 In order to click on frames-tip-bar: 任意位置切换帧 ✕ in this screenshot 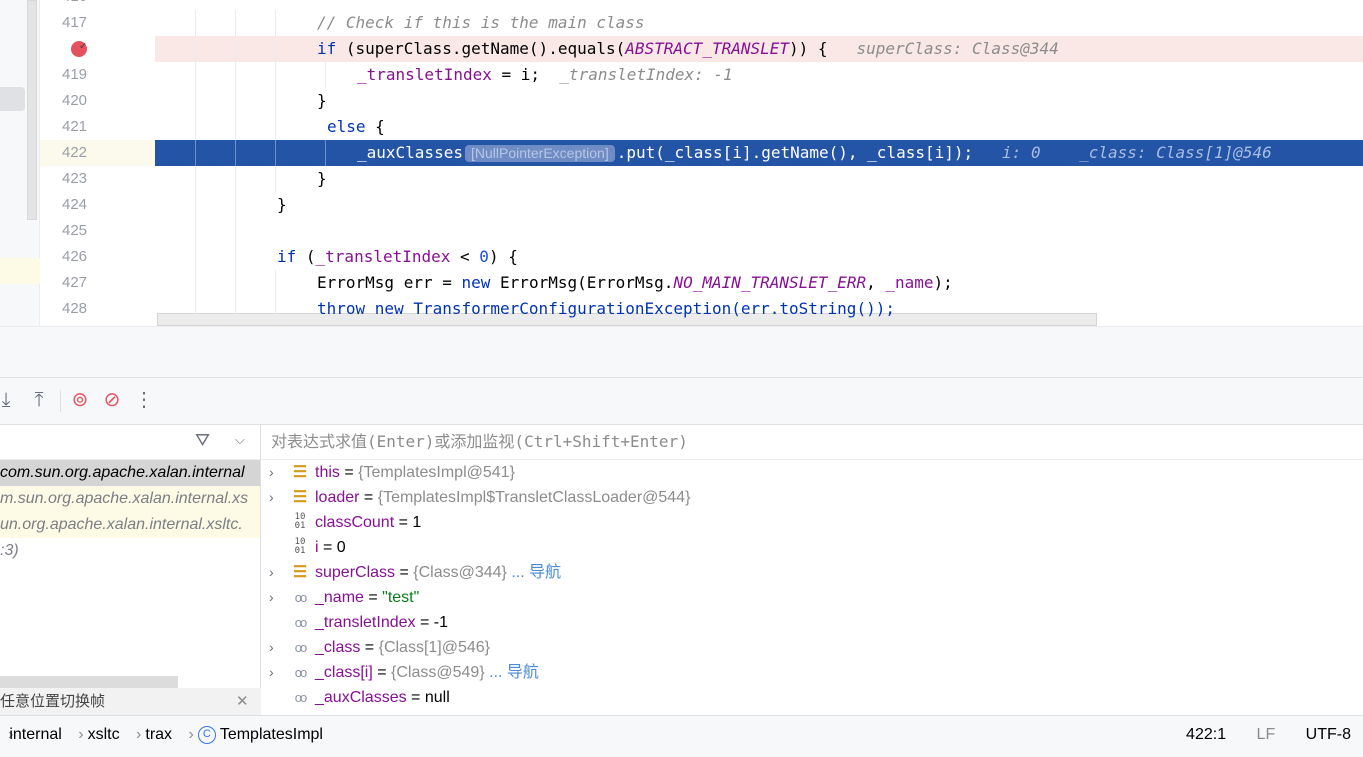, I will do `click(130, 701)`.